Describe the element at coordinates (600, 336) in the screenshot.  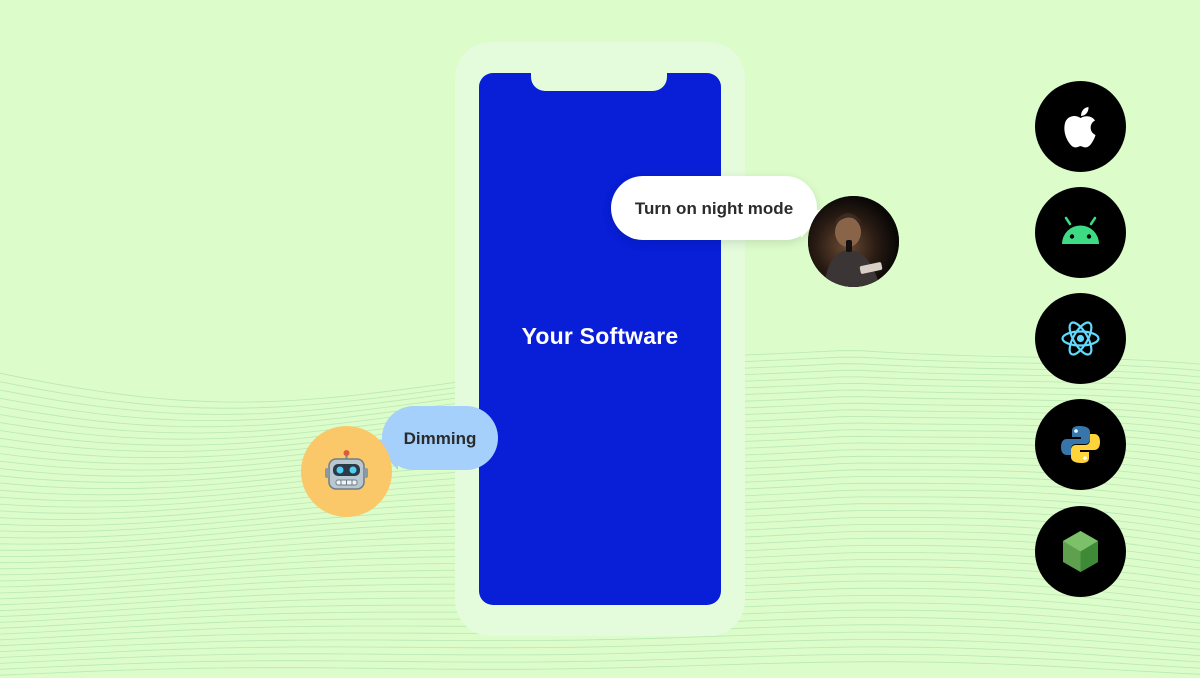
I see `screen-title: Your Software` at that location.